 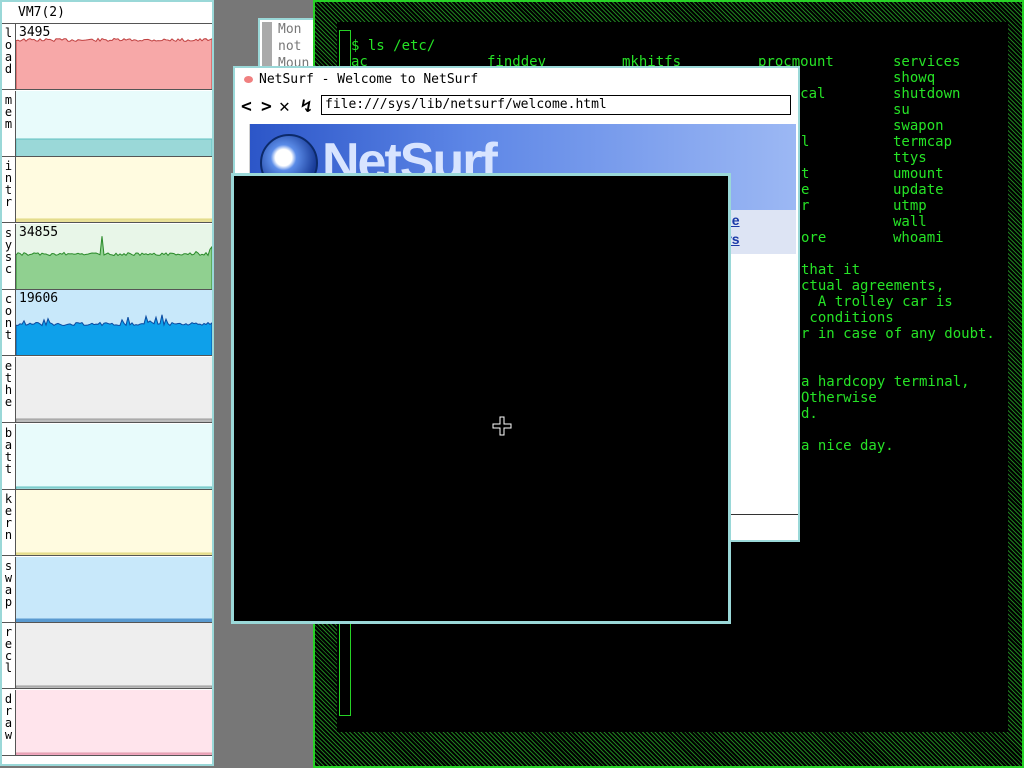 I want to click on stat-value: 34855, so click(x=39, y=232).